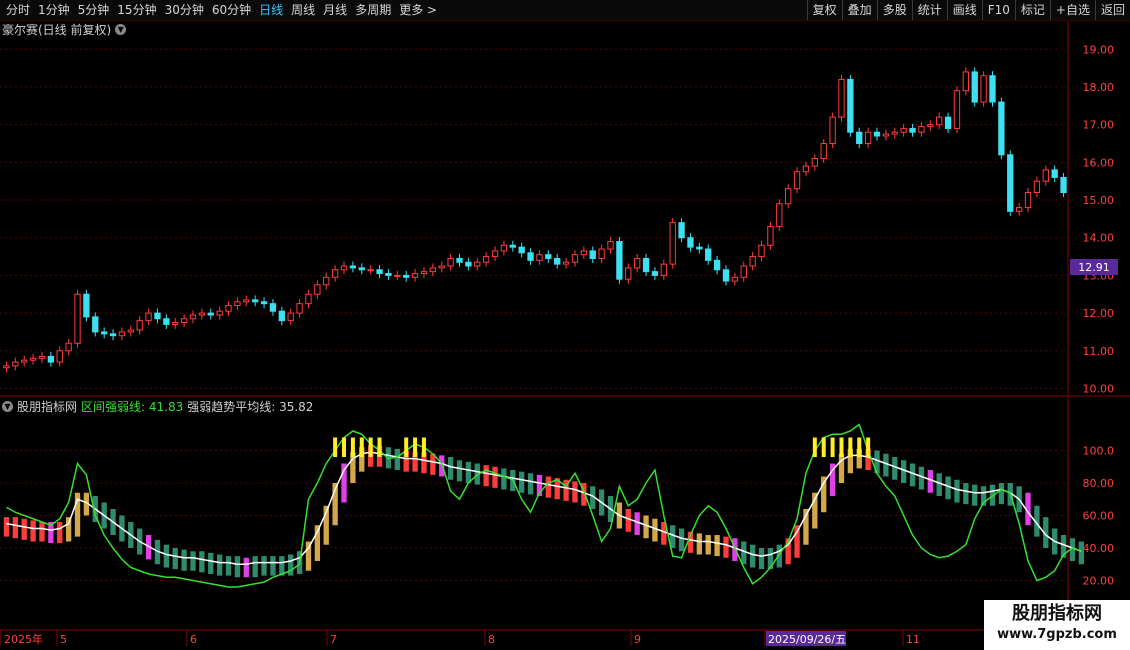  I want to click on tool-button-7: +自选, so click(1072, 10).